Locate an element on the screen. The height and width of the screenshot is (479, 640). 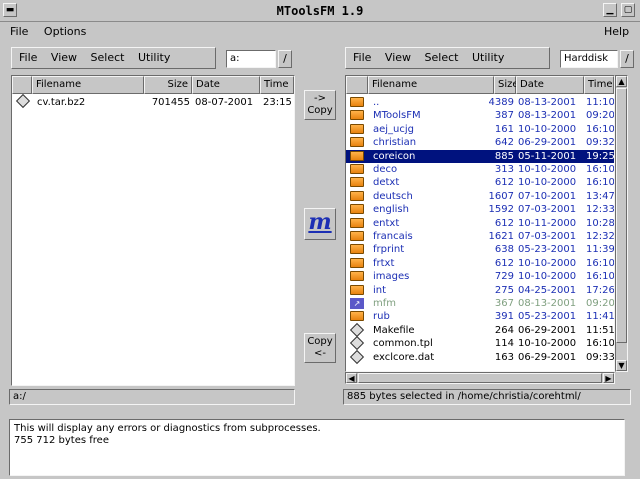
file-time: 09:20 is located at coordinates (600, 116).